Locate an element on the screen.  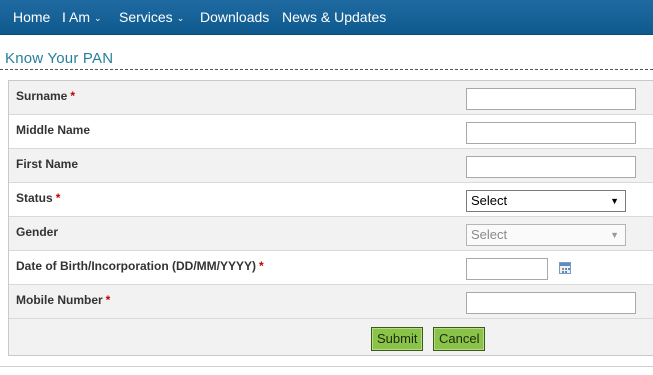
form-row-surname: Surname * is located at coordinates (331, 98).